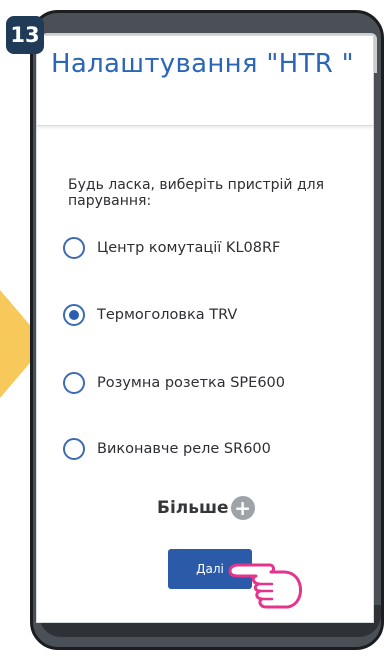 Image resolution: width=392 pixels, height=656 pixels. I want to click on option-spe600: Розумна розетка SPE600, so click(174, 383).